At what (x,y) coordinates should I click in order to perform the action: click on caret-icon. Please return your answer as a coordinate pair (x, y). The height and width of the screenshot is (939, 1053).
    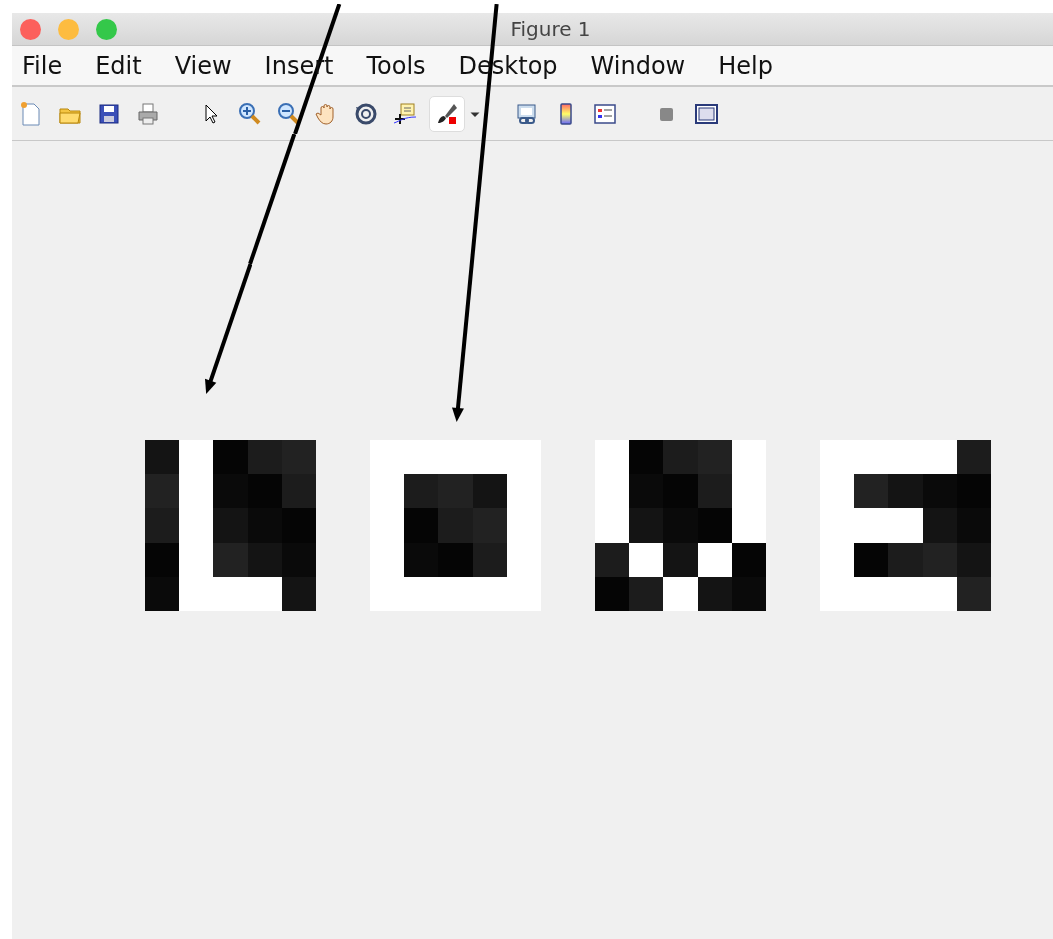
    Looking at the image, I should click on (475, 113).